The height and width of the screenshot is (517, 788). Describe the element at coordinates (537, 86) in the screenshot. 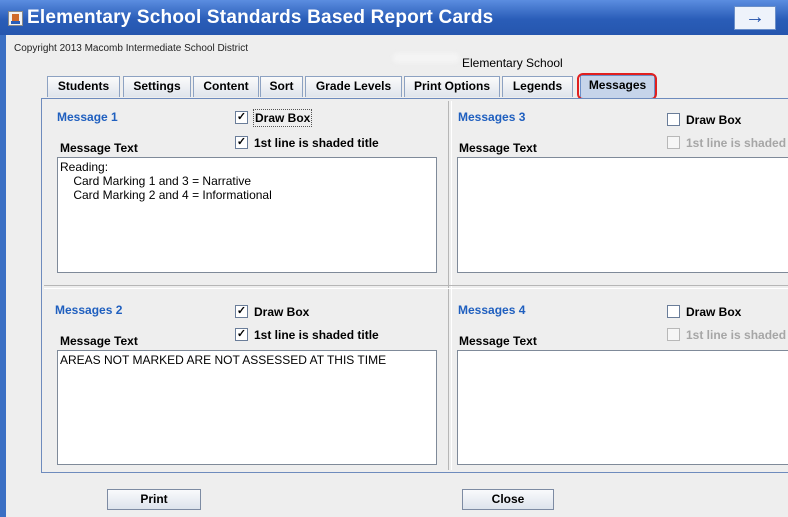

I see `tab-legends: Legends` at that location.